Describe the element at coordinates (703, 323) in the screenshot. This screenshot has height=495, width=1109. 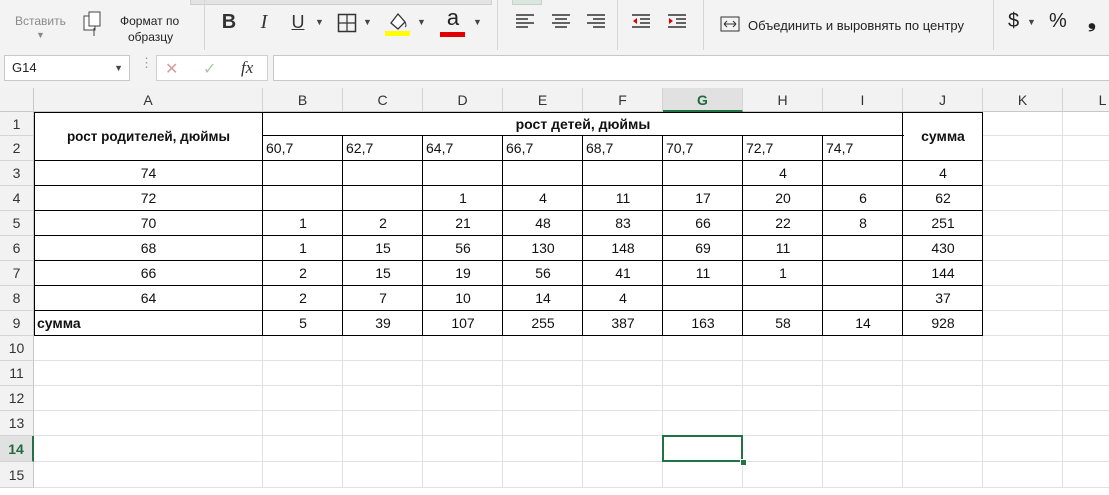
I see `column-total-cell: 163` at that location.